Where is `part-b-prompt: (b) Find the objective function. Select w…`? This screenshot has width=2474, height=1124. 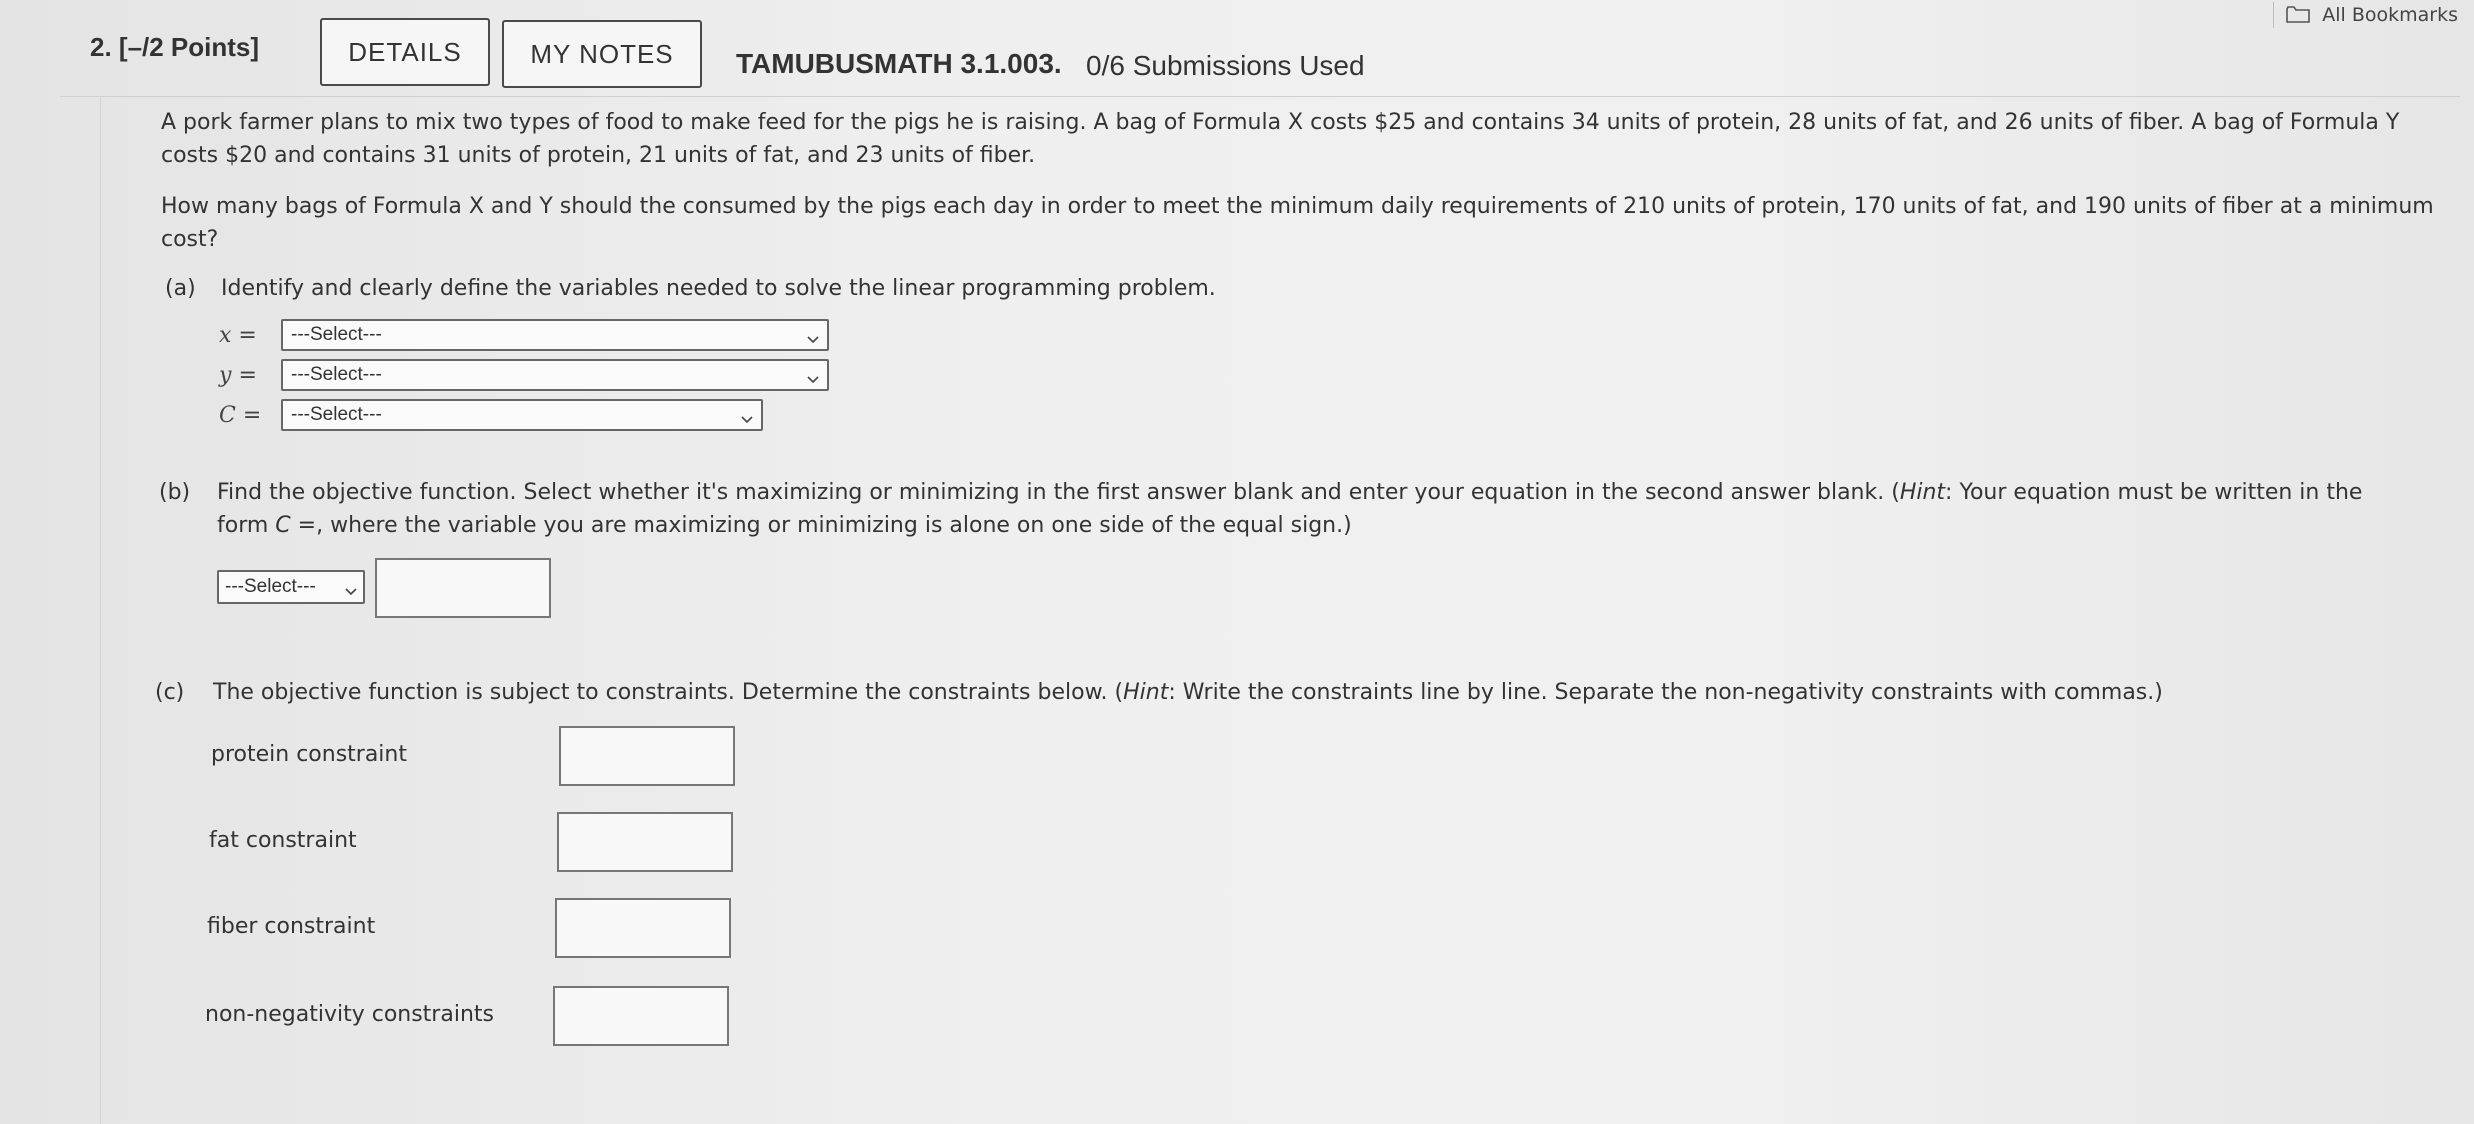
part-b-prompt: (b) Find the objective function. Select w… is located at coordinates (1299, 509).